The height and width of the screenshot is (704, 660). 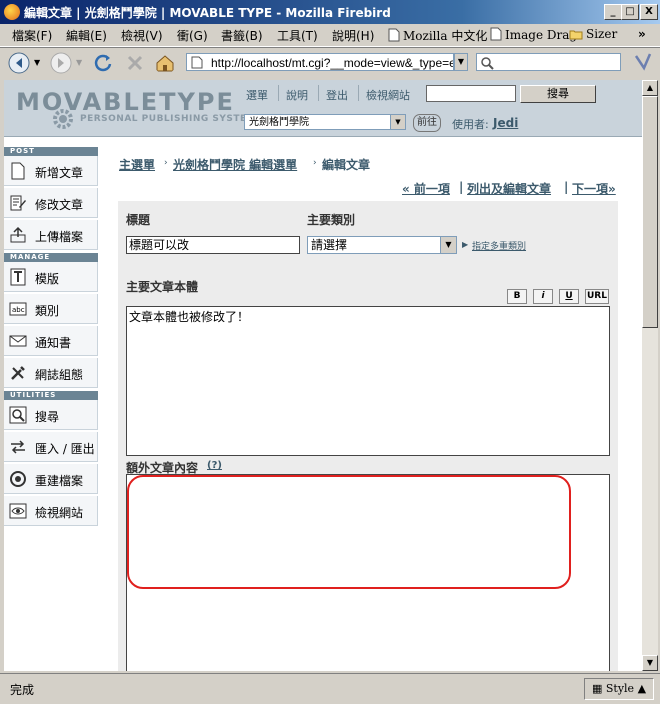 What do you see at coordinates (137, 164) in the screenshot?
I see `breadcrumb-main-menu: 主選單` at bounding box center [137, 164].